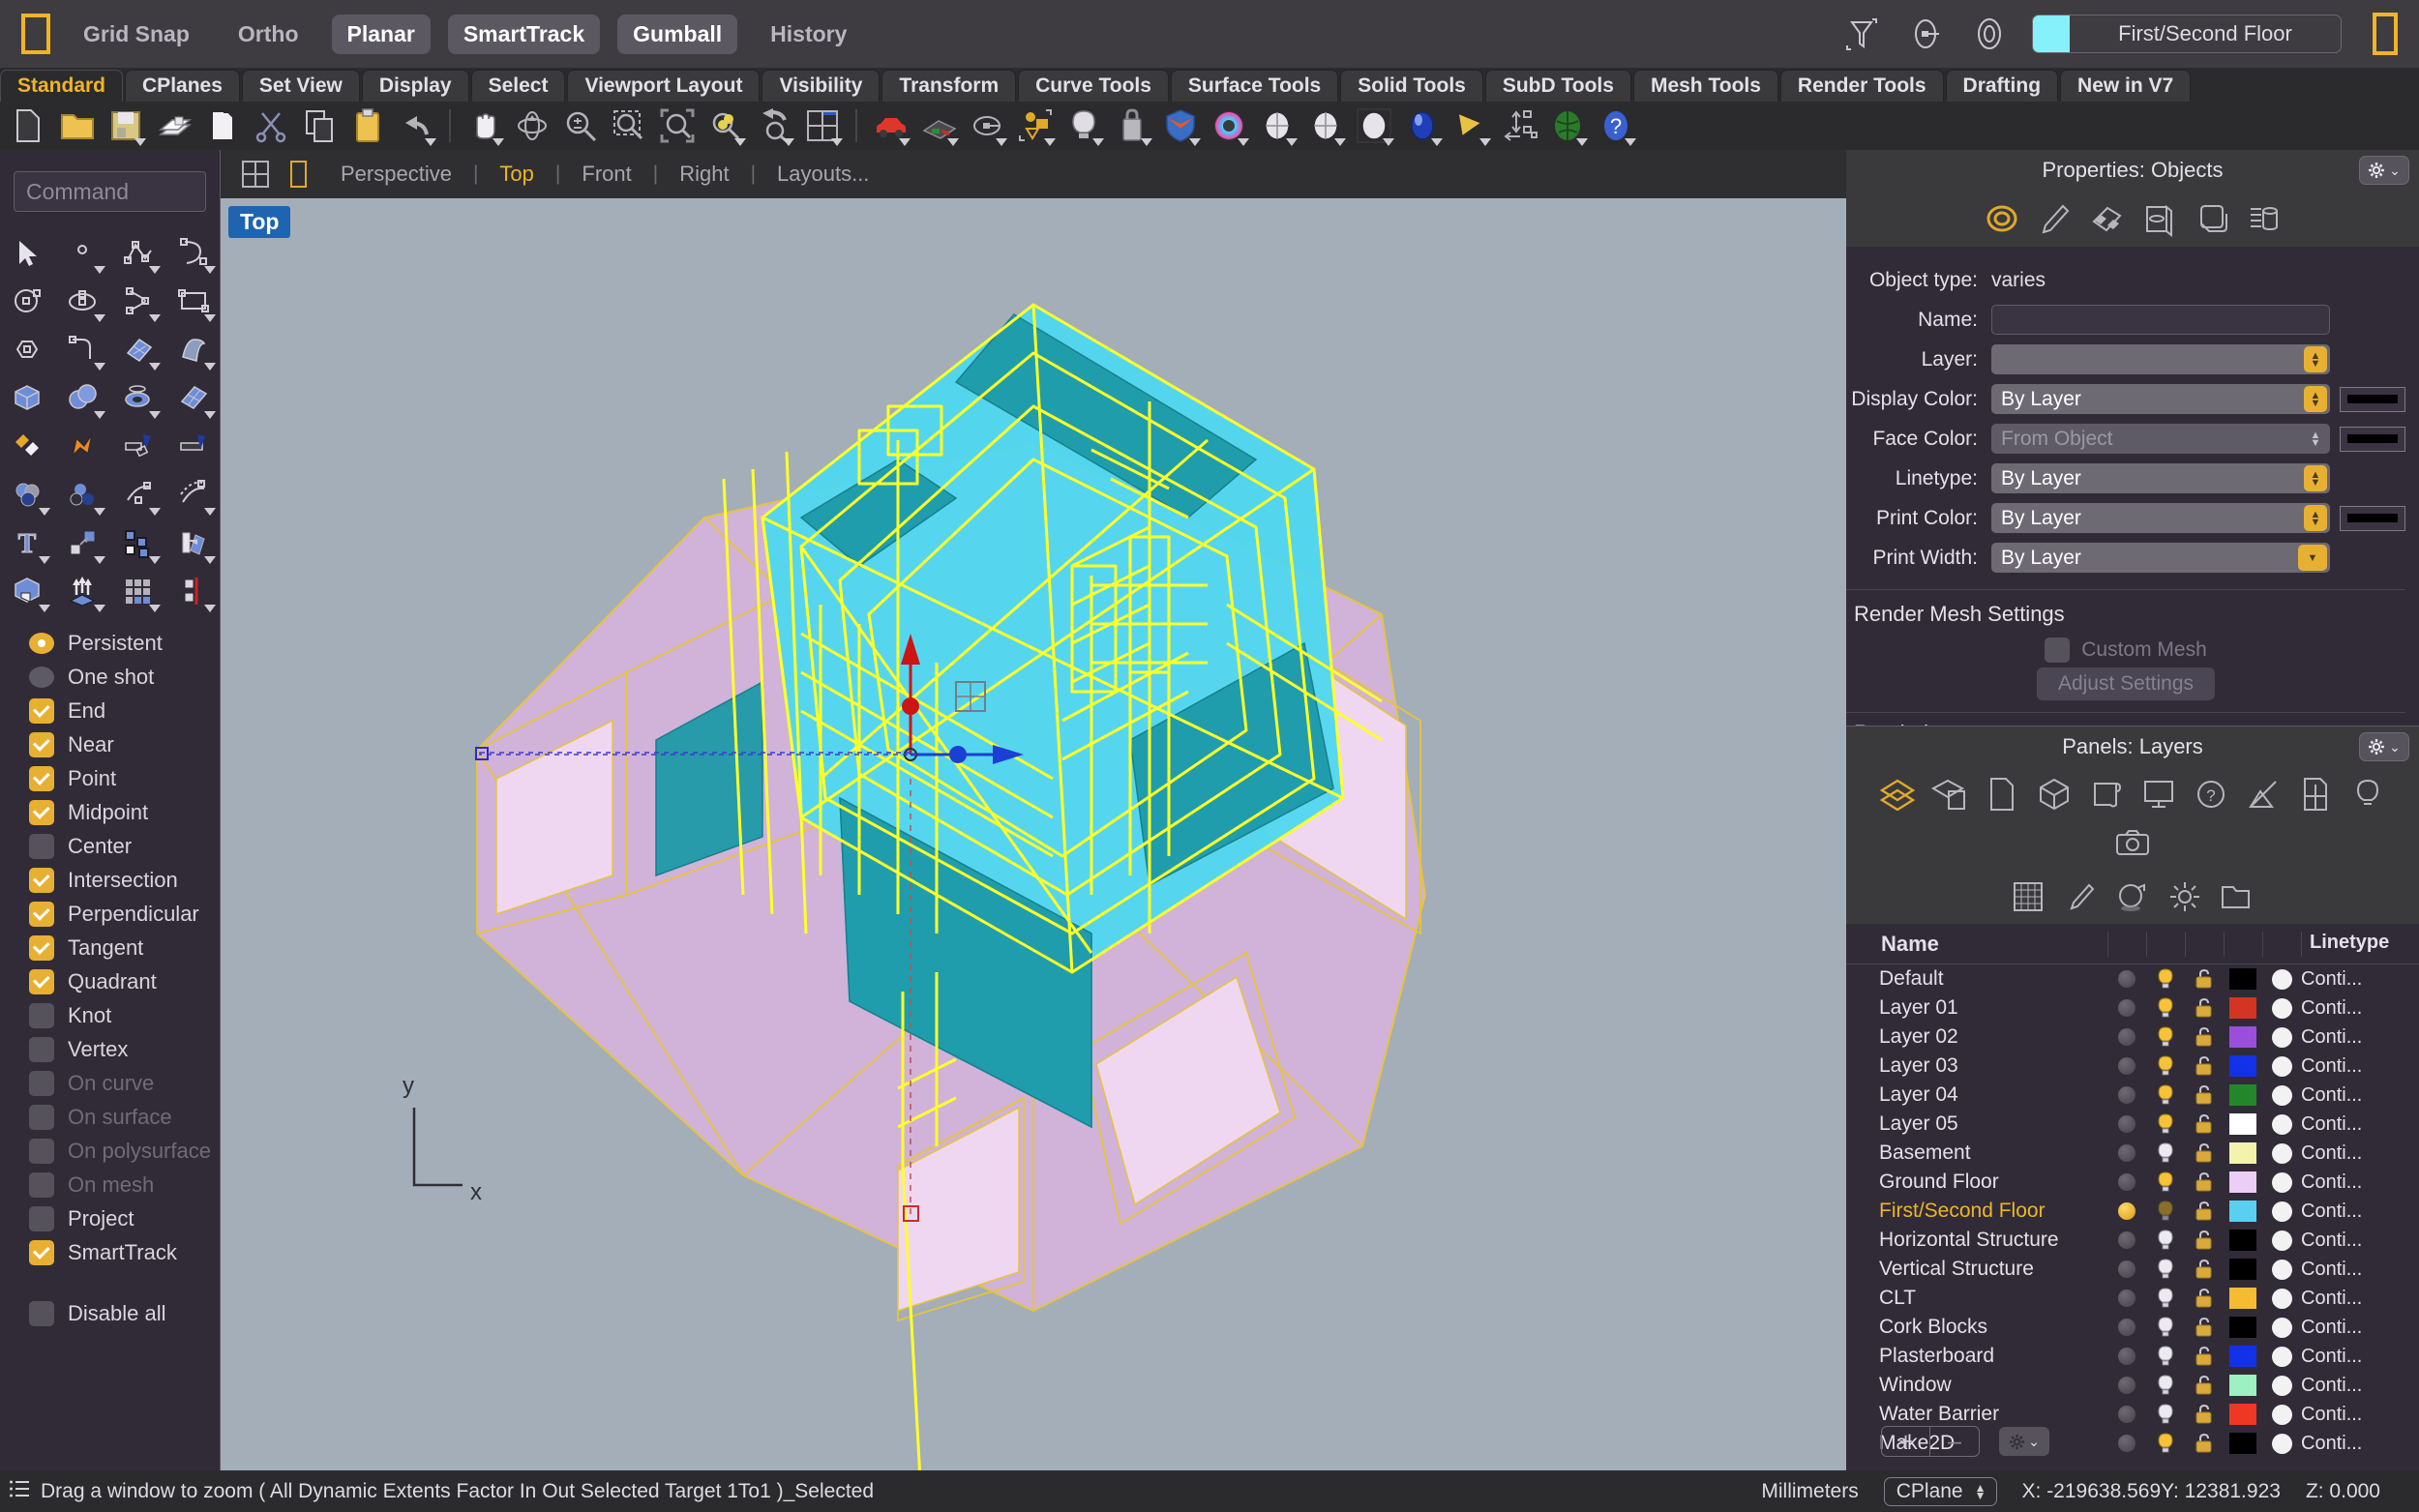 Image resolution: width=2419 pixels, height=1512 pixels. What do you see at coordinates (137, 350) in the screenshot?
I see `surface-from-curves-icon` at bounding box center [137, 350].